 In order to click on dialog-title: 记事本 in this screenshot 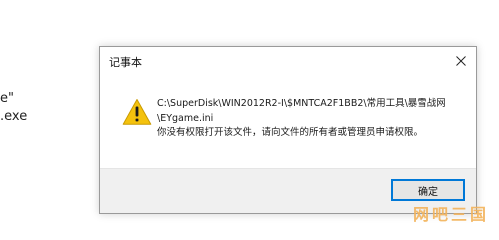, I will do `click(125, 62)`.